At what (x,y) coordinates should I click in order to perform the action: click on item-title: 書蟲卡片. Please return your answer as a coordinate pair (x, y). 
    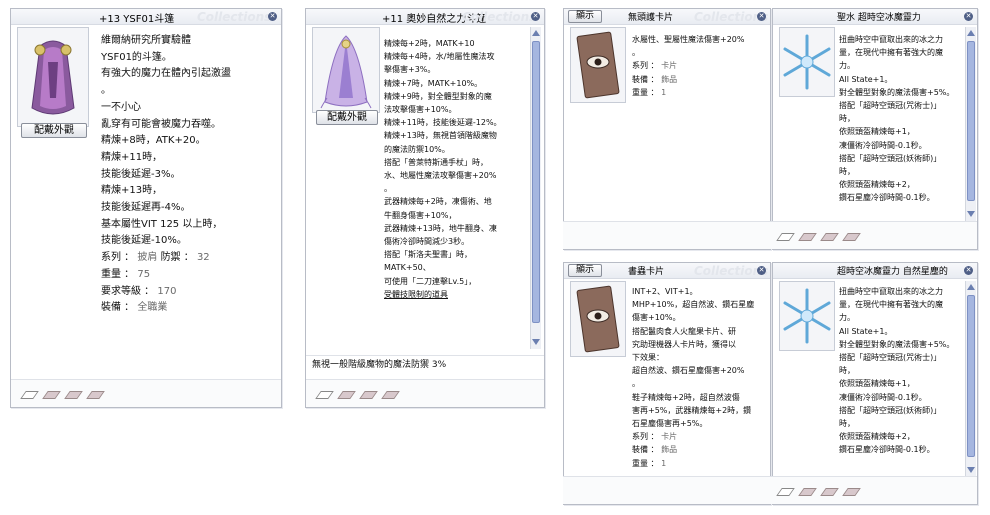
    Looking at the image, I should click on (646, 272).